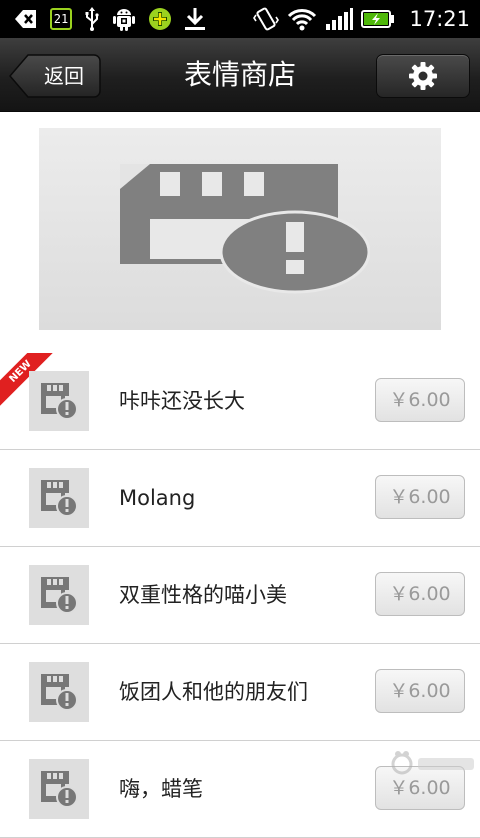 This screenshot has width=480, height=838. I want to click on app-plus-icon, so click(160, 19).